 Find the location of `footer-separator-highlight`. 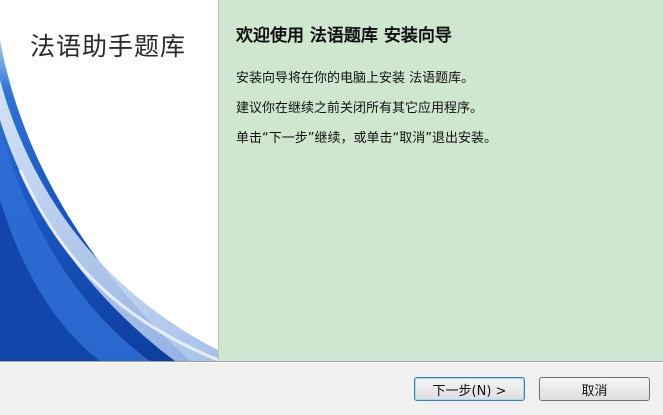

footer-separator-highlight is located at coordinates (331, 362).